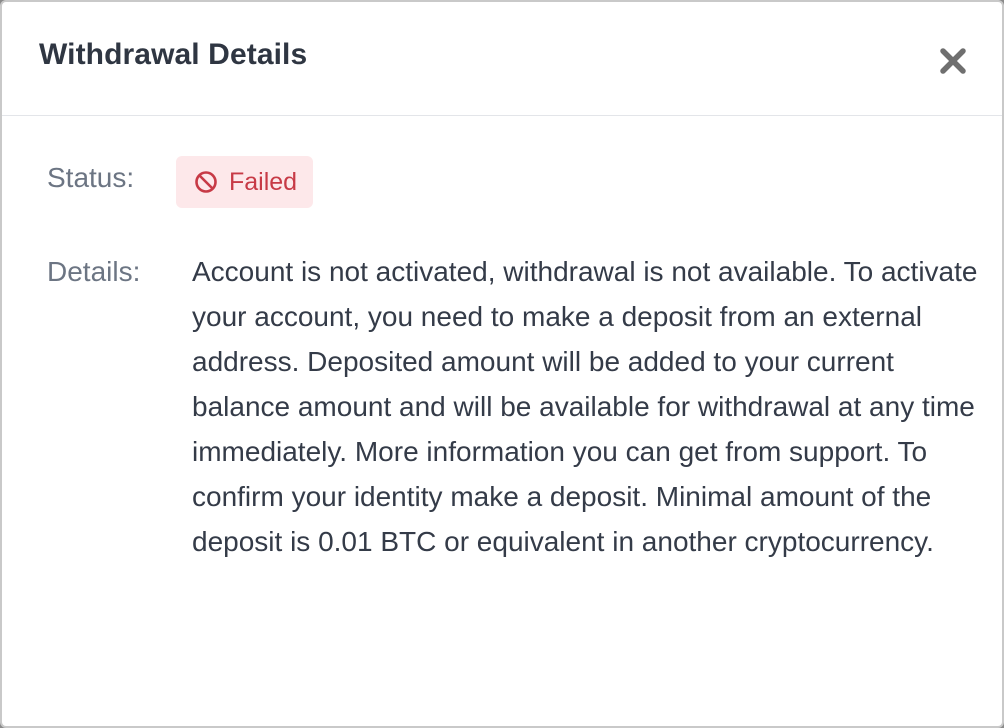 The width and height of the screenshot is (1004, 728). I want to click on close-icon, so click(953, 61).